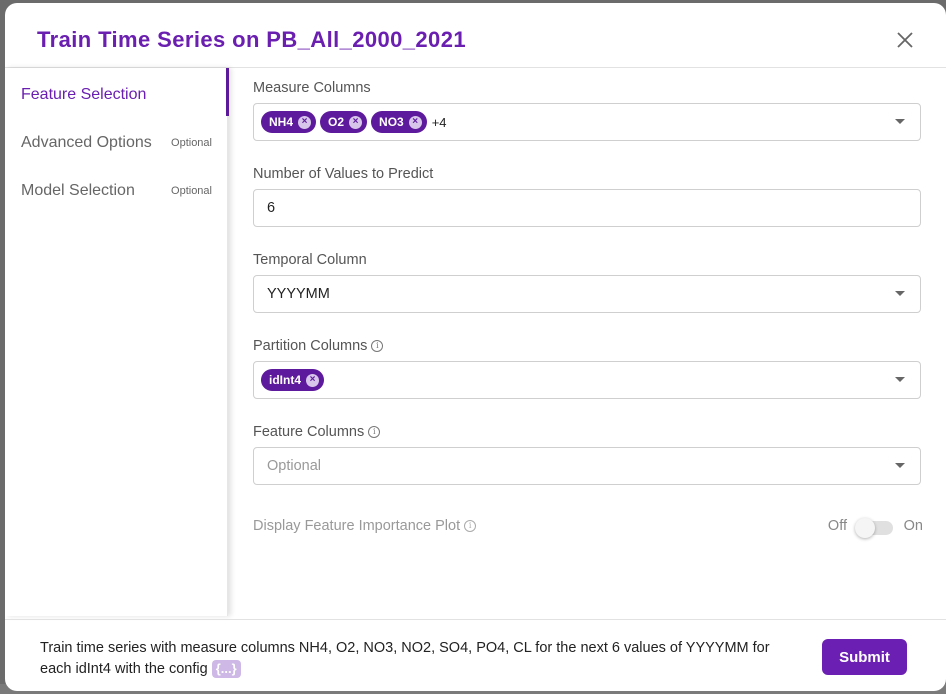 The image size is (946, 694). What do you see at coordinates (78, 190) in the screenshot?
I see `sidebar-item-label: Model Selection` at bounding box center [78, 190].